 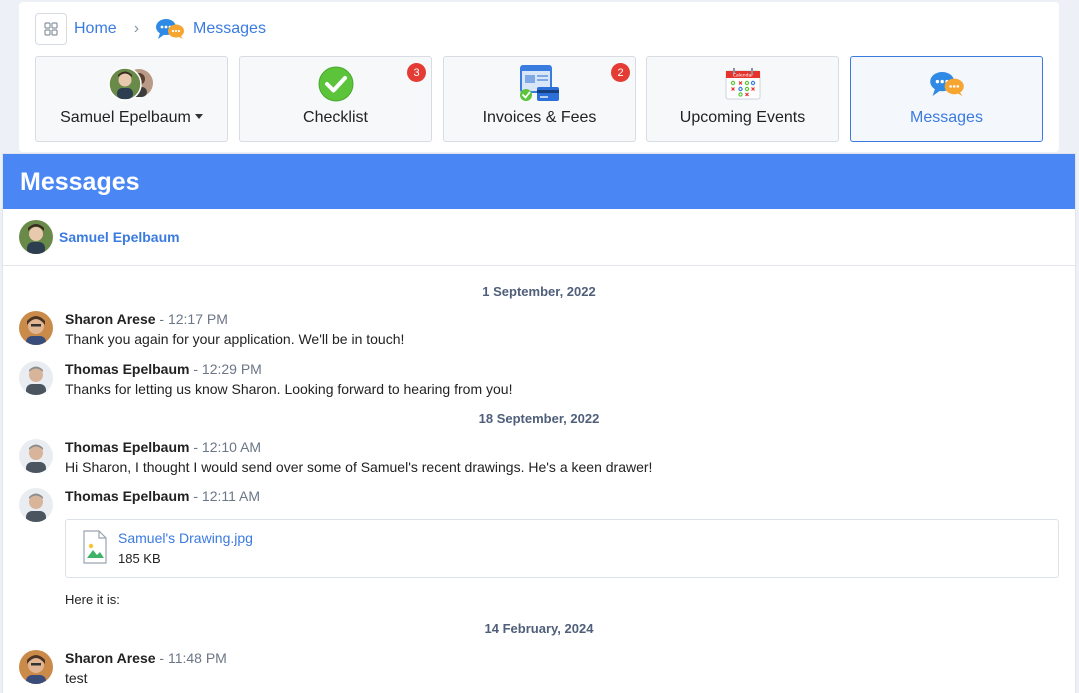 I want to click on message-time: - 12:29 PM, so click(x=227, y=369).